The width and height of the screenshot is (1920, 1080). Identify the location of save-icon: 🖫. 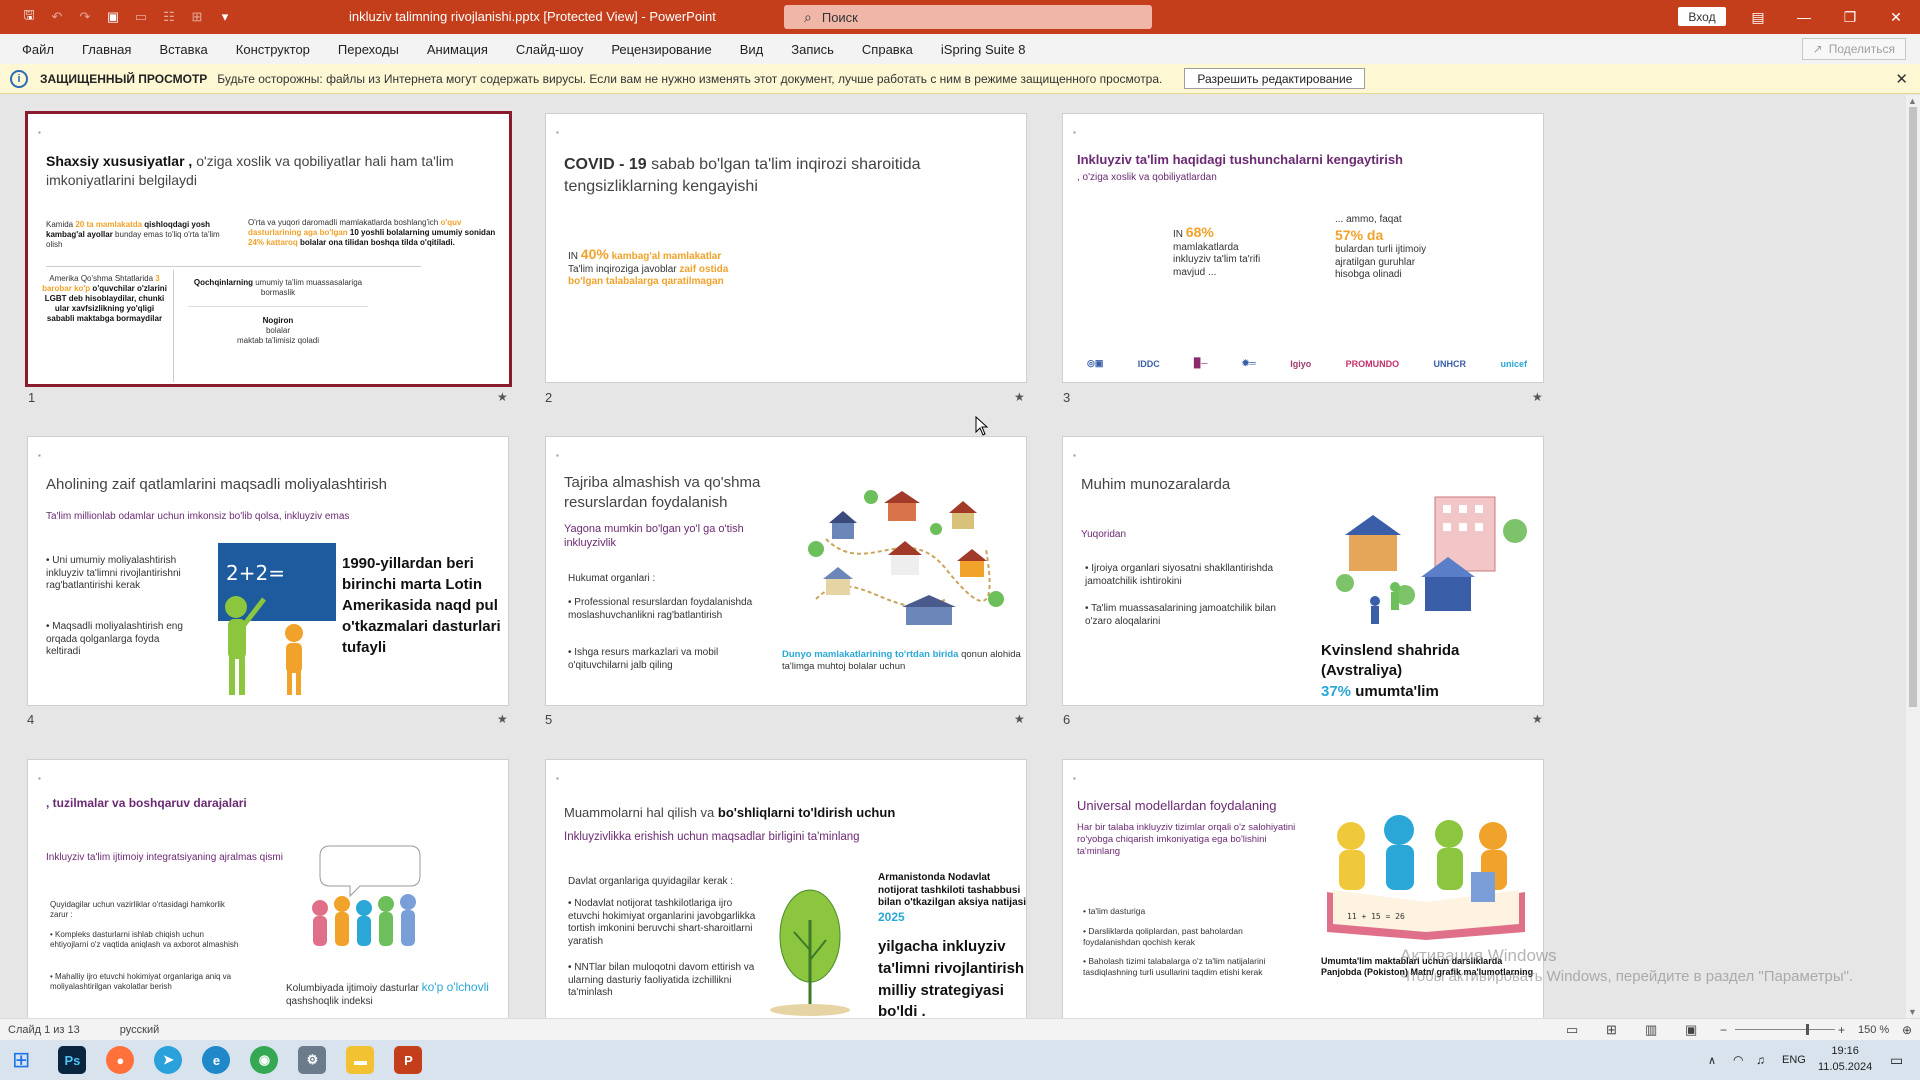
(29, 17).